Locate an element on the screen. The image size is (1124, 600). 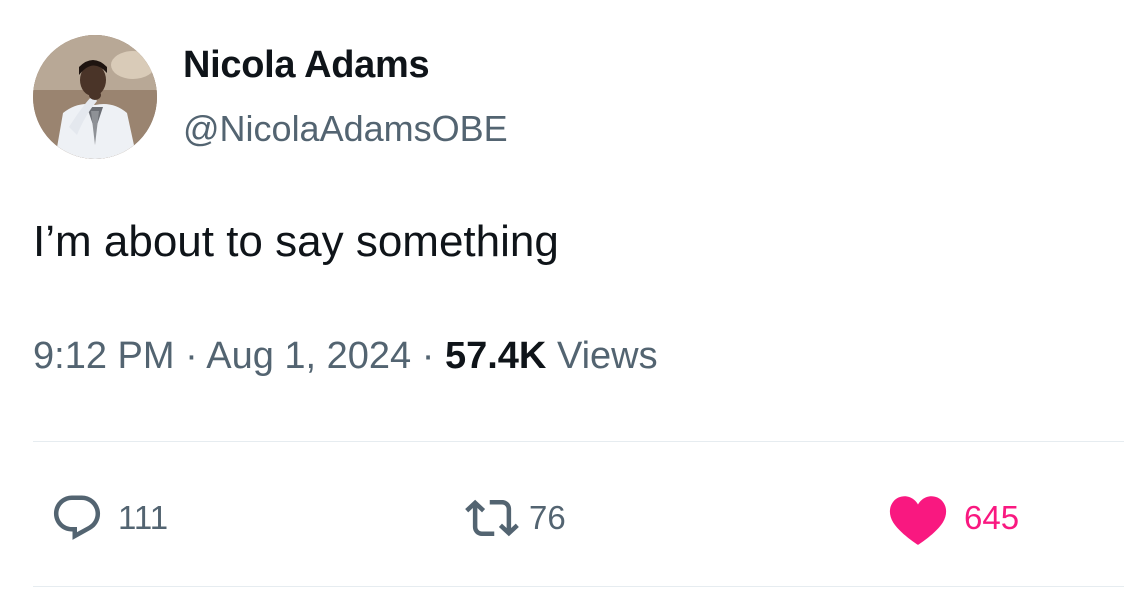
retweet-button: 76 is located at coordinates (514, 518).